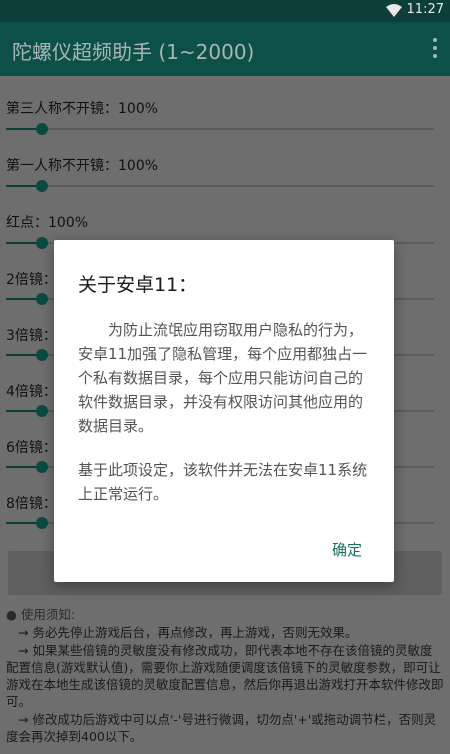 Image resolution: width=450 pixels, height=754 pixels. What do you see at coordinates (394, 10) in the screenshot?
I see `wifi-icon` at bounding box center [394, 10].